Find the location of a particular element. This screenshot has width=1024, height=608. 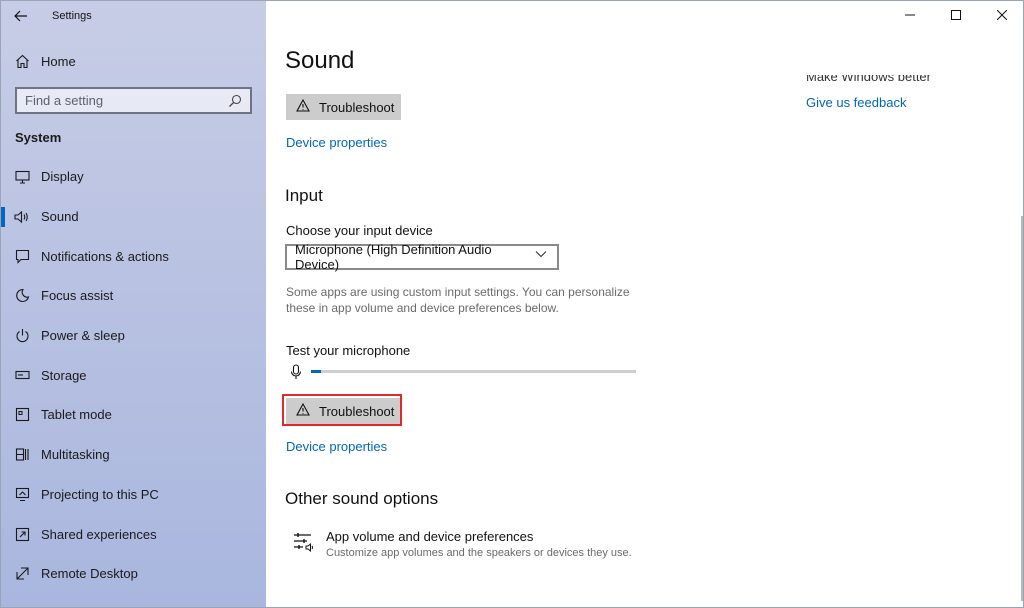

sidebar-item-label: Display is located at coordinates (62, 177).